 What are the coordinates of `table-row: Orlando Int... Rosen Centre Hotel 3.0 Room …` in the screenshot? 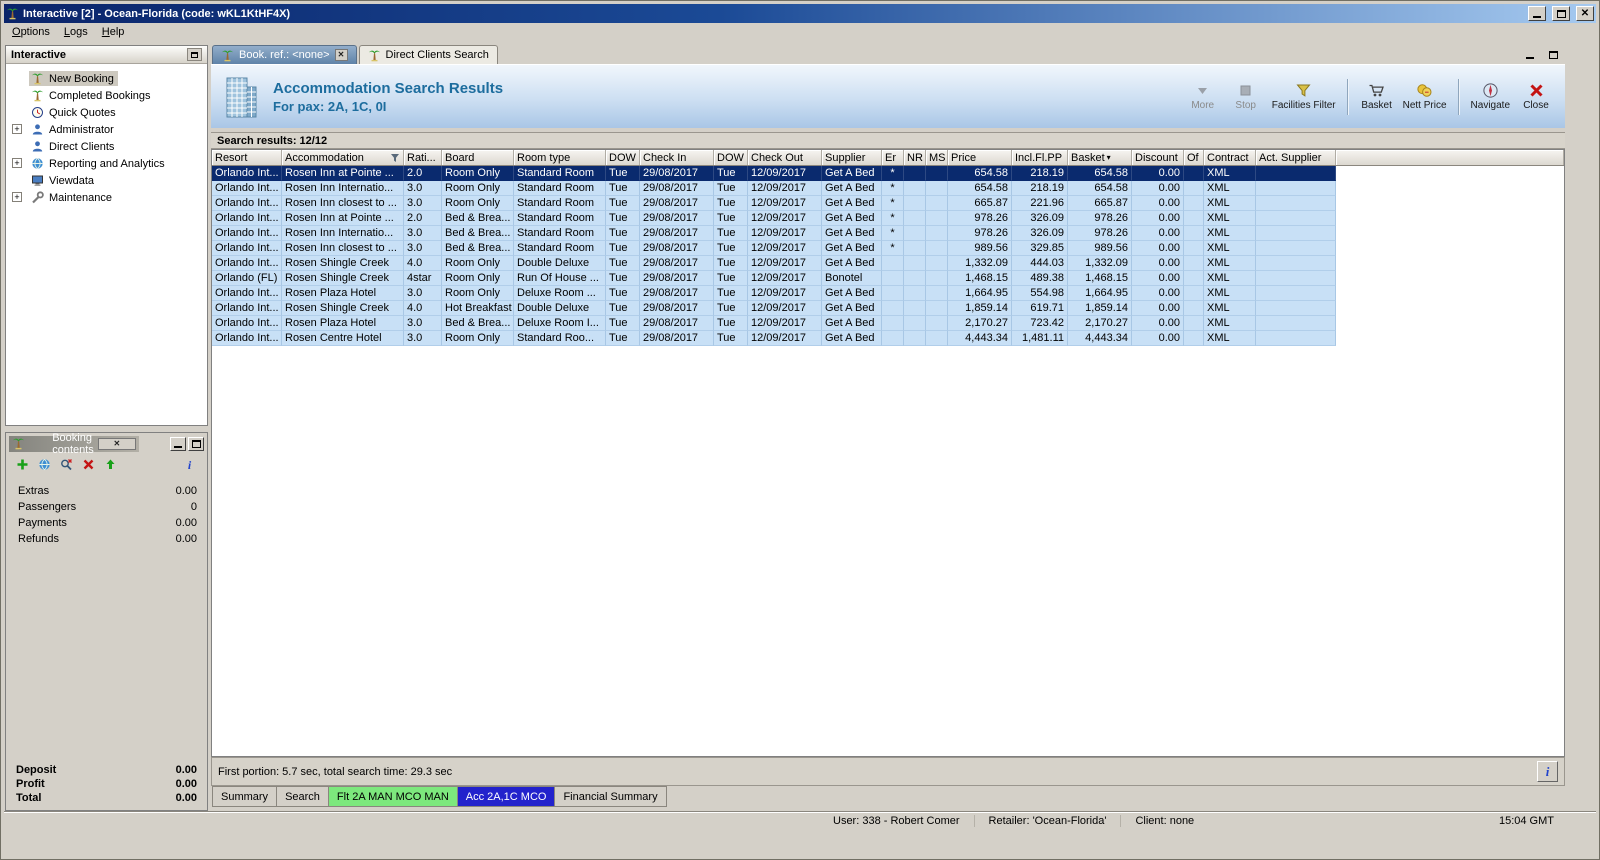 It's located at (774, 338).